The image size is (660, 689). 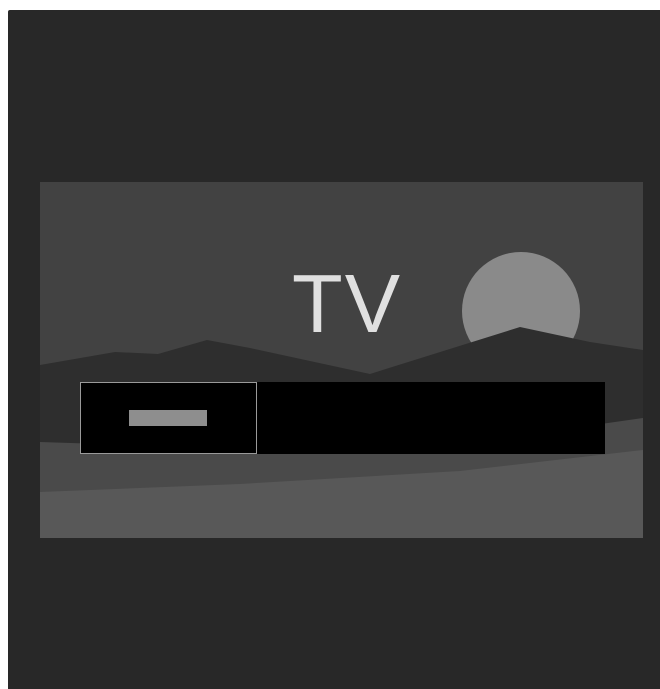 What do you see at coordinates (342, 418) in the screenshot?
I see `launcher-bar` at bounding box center [342, 418].